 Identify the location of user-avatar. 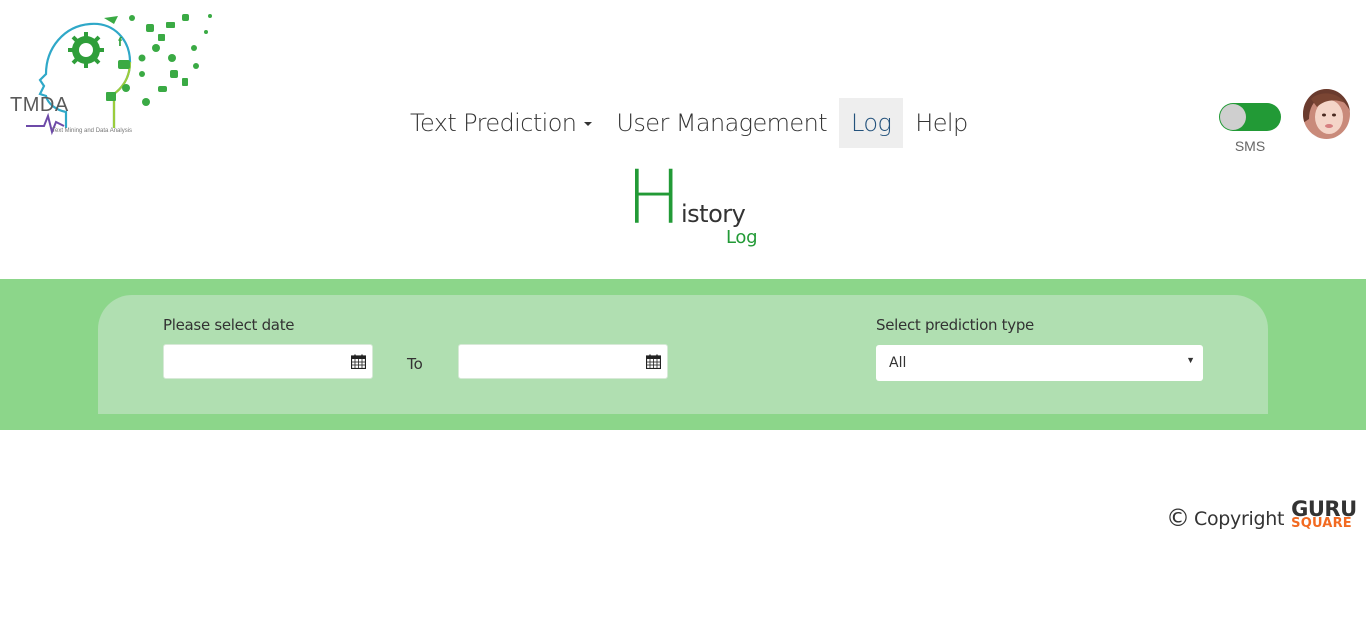
(1326, 114).